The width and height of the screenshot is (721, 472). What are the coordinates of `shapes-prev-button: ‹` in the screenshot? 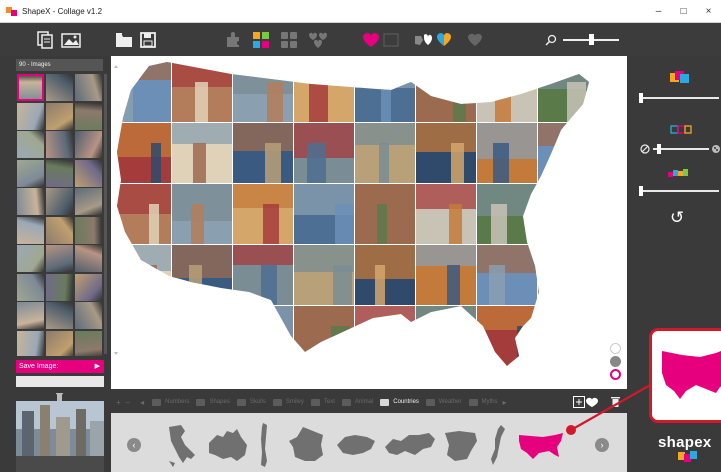 It's located at (134, 445).